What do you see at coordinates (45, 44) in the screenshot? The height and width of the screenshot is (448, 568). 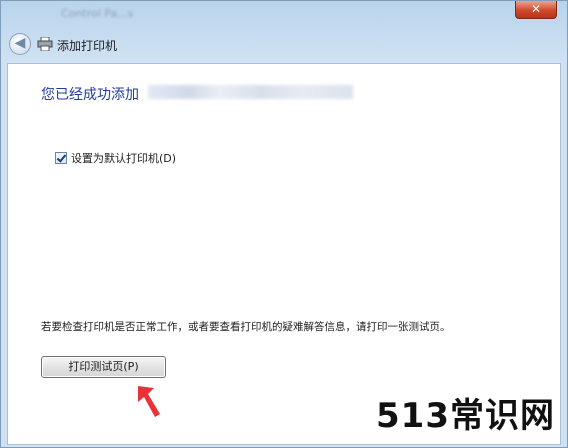 I see `printer-icon` at bounding box center [45, 44].